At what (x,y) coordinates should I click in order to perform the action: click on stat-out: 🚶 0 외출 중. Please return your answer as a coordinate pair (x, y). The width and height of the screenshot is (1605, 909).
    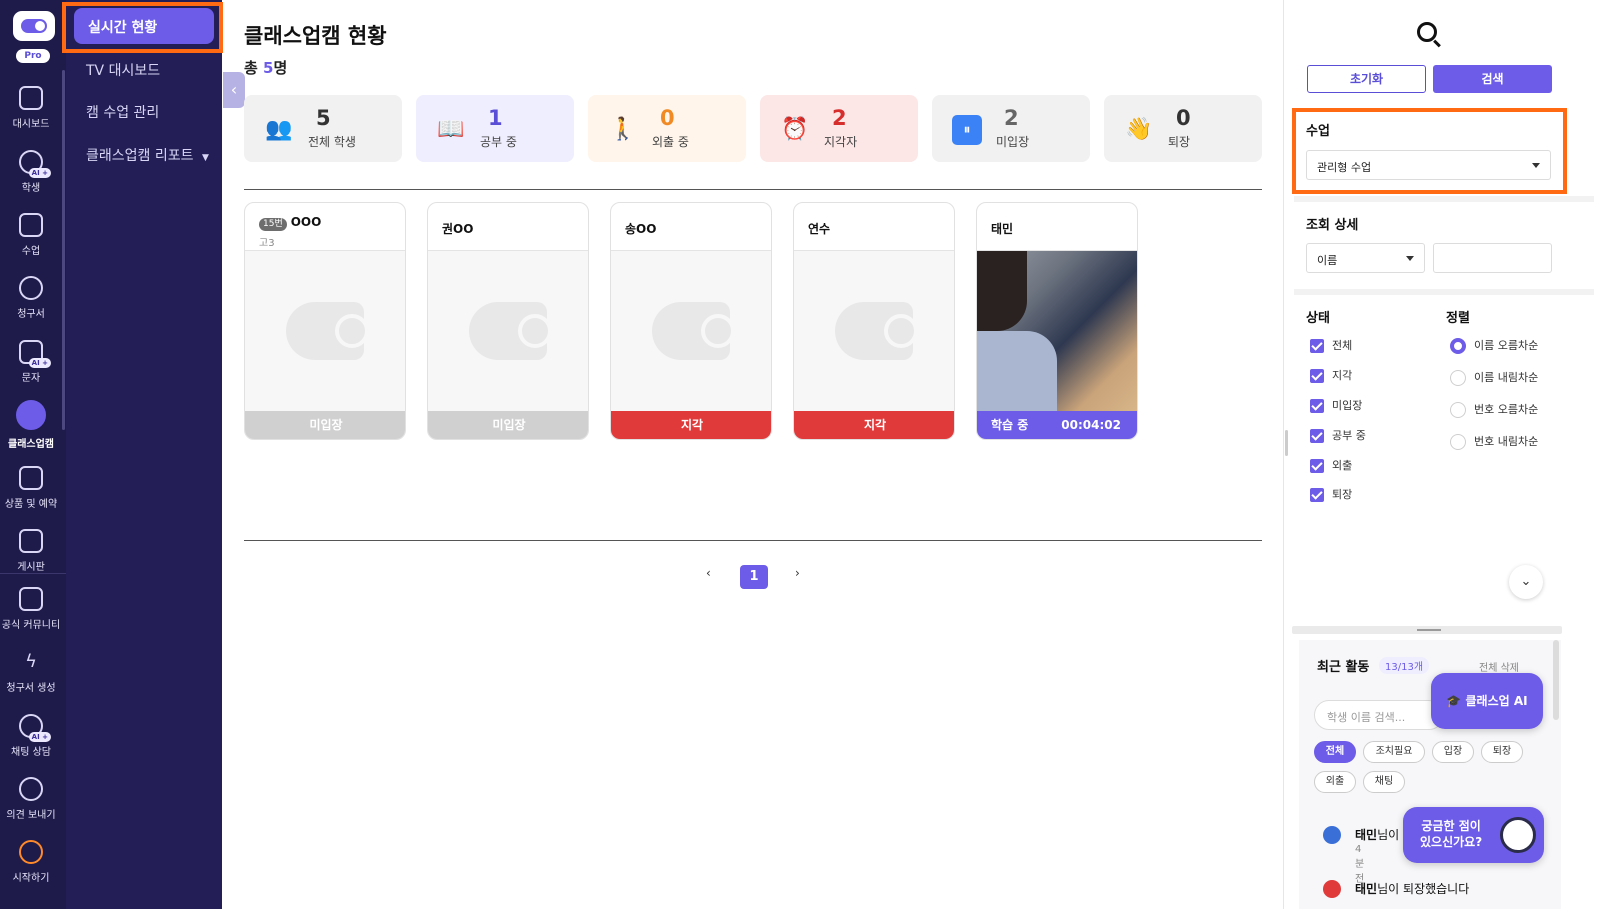
    Looking at the image, I should click on (667, 128).